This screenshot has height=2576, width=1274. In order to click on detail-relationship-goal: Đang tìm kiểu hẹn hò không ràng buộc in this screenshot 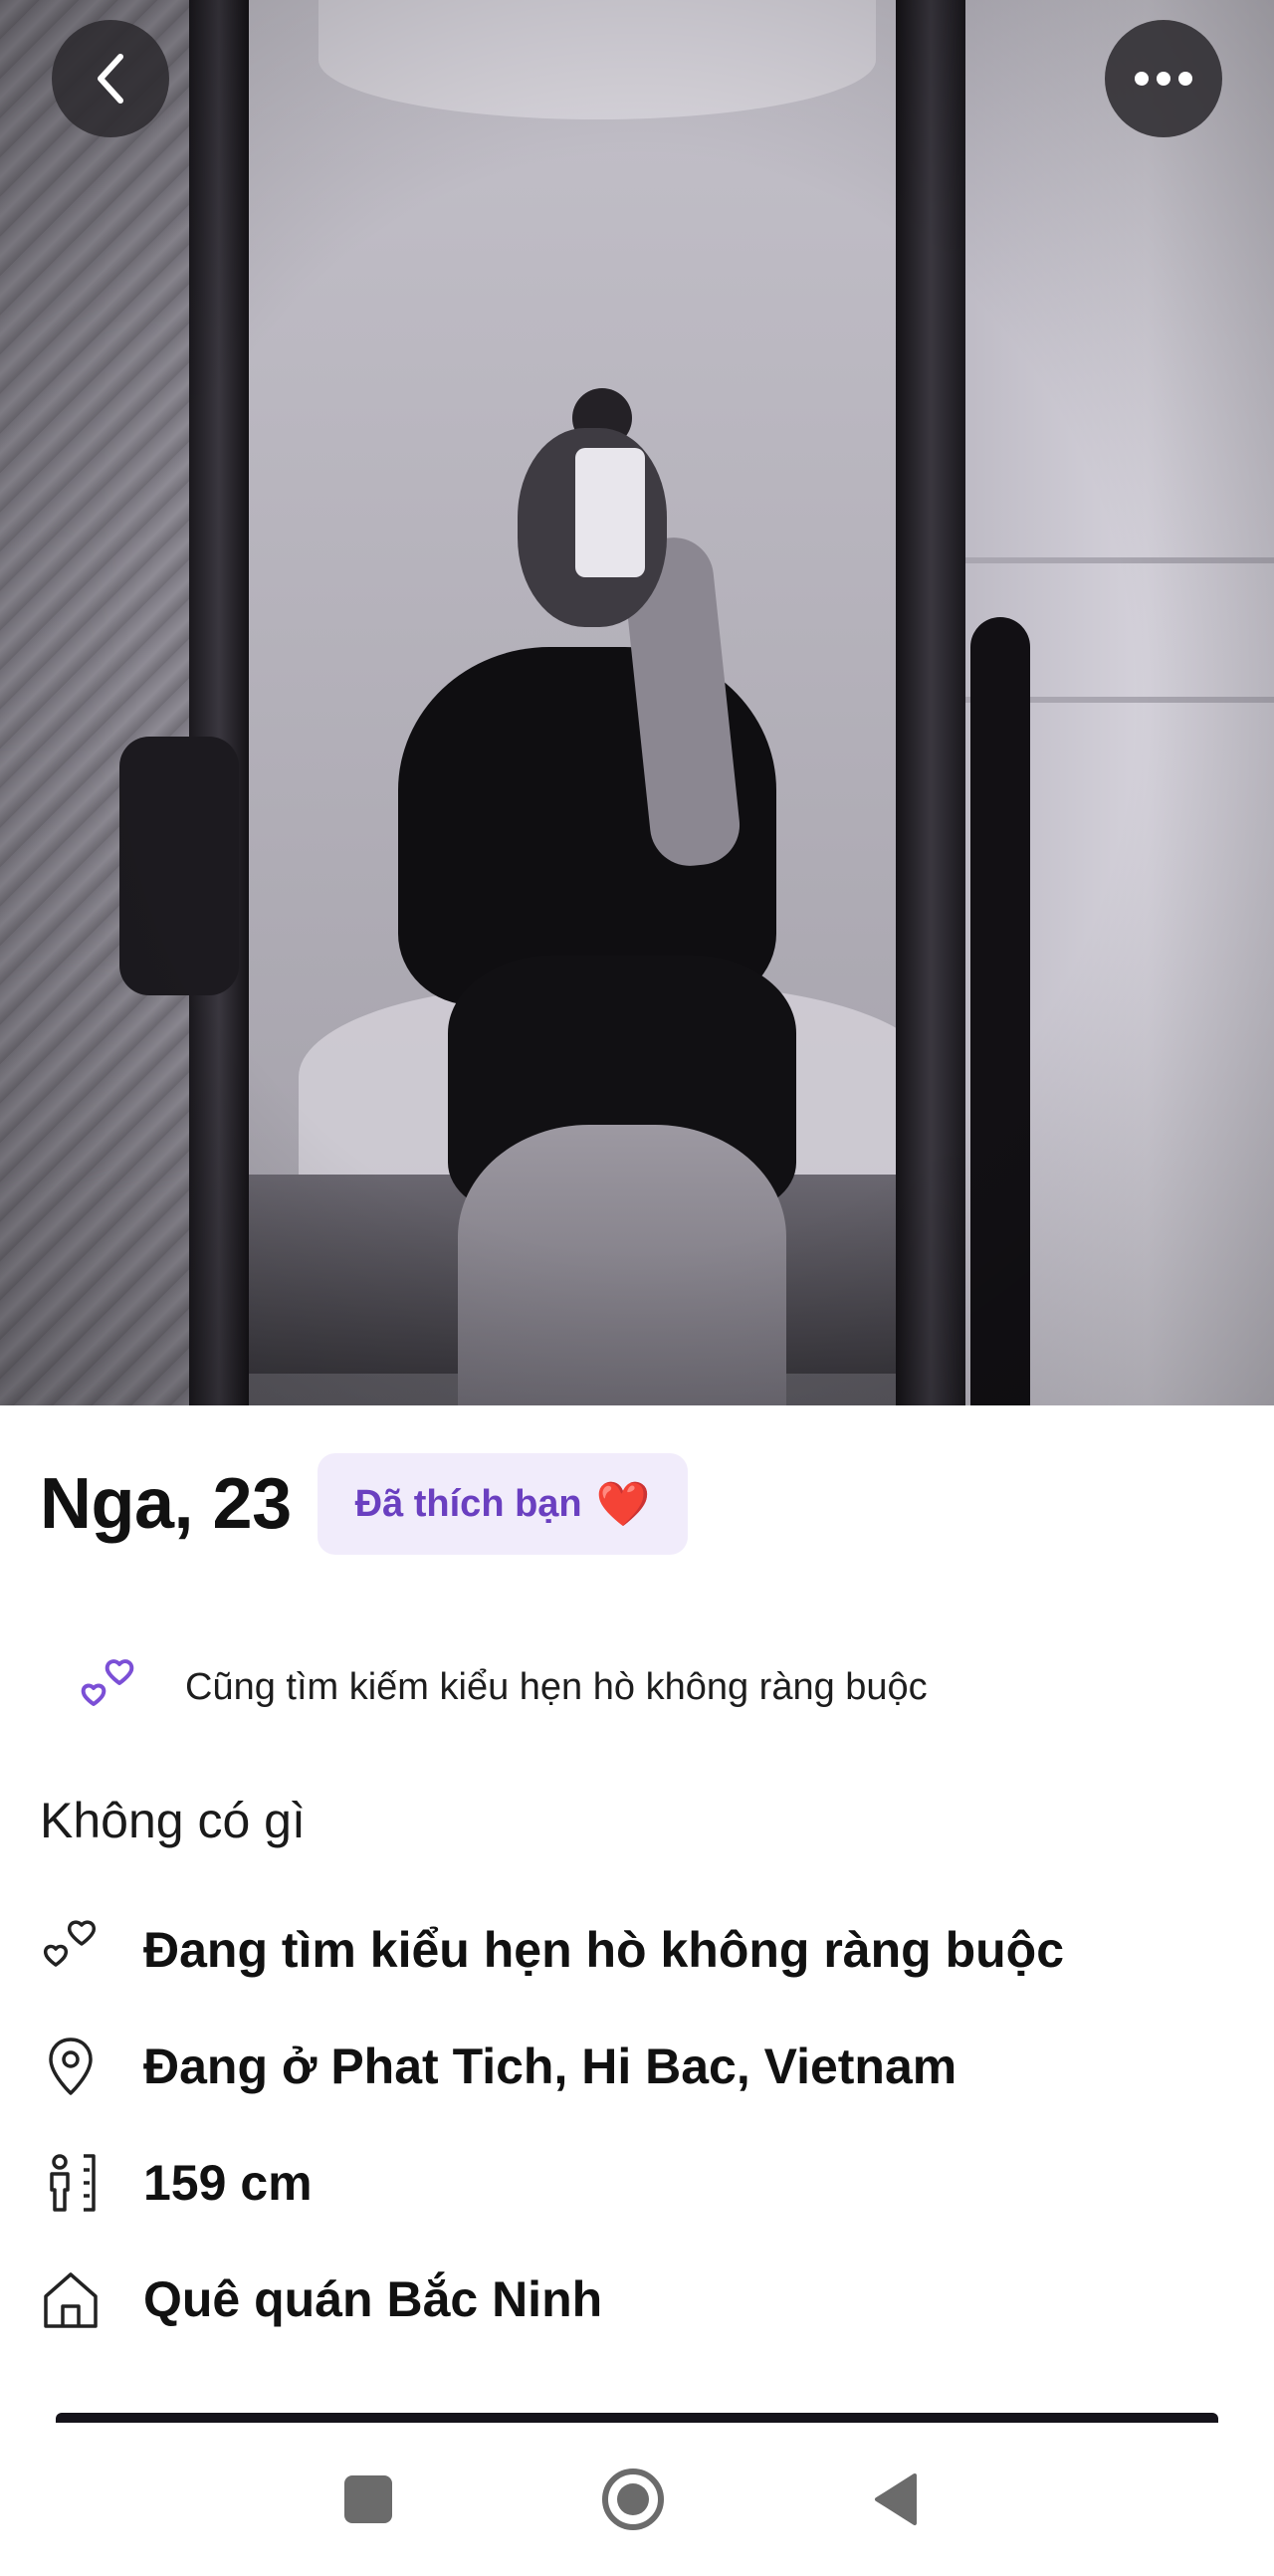, I will do `click(635, 1949)`.